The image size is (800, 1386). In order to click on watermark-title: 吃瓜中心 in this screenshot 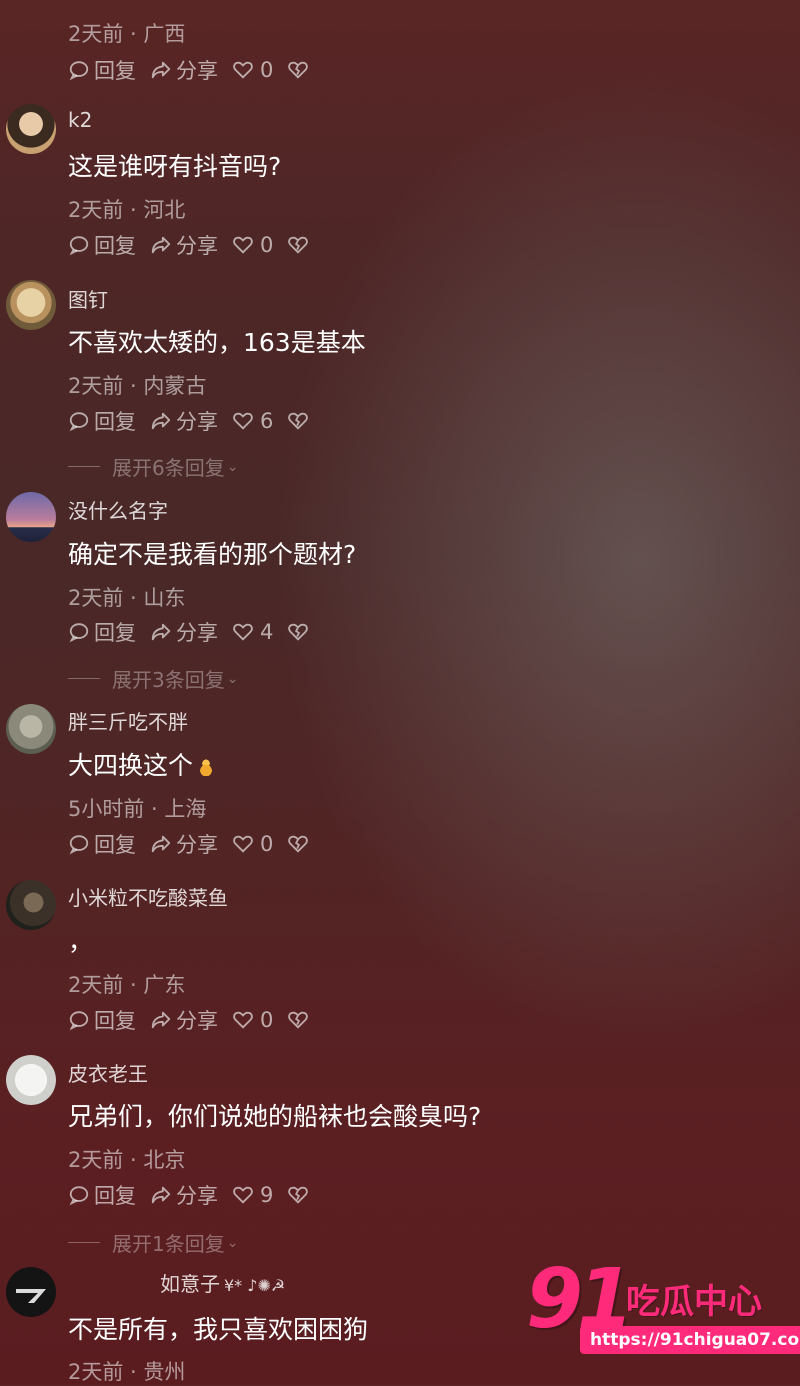, I will do `click(694, 1302)`.